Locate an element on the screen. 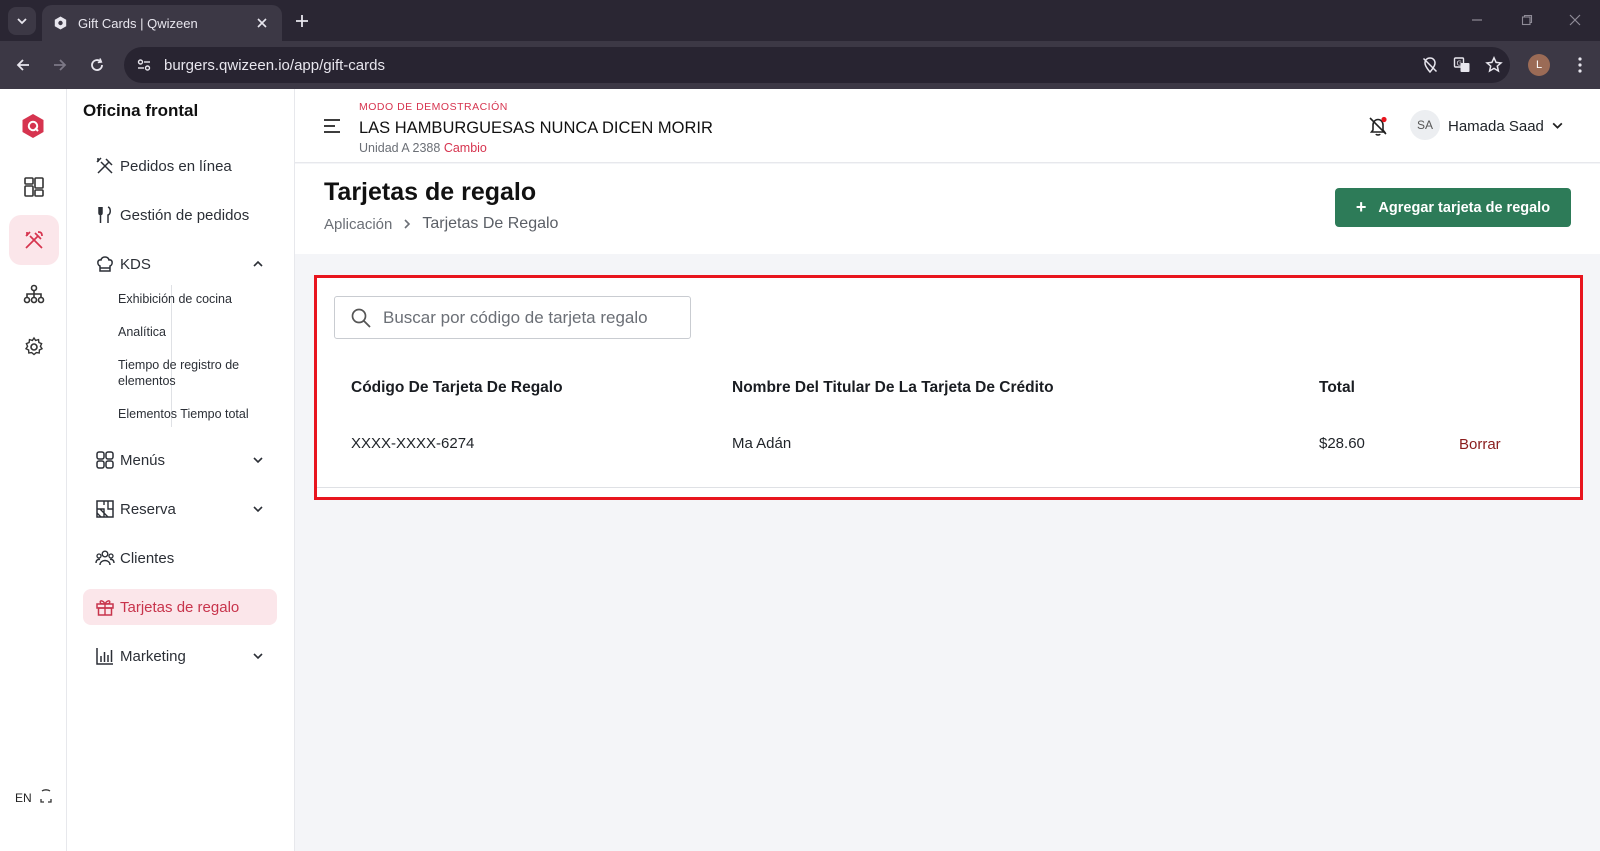 The image size is (1600, 851). floor-plan-icon is located at coordinates (105, 509).